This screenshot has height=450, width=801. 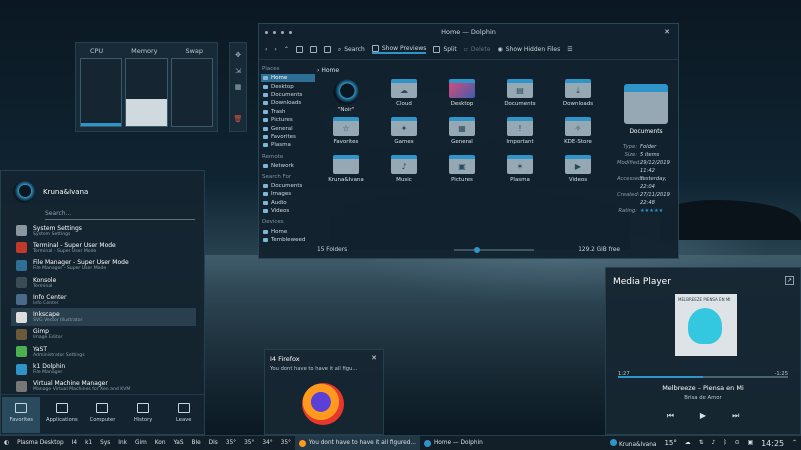 What do you see at coordinates (122, 443) in the screenshot?
I see `taskbar-widget-ink: Ink` at bounding box center [122, 443].